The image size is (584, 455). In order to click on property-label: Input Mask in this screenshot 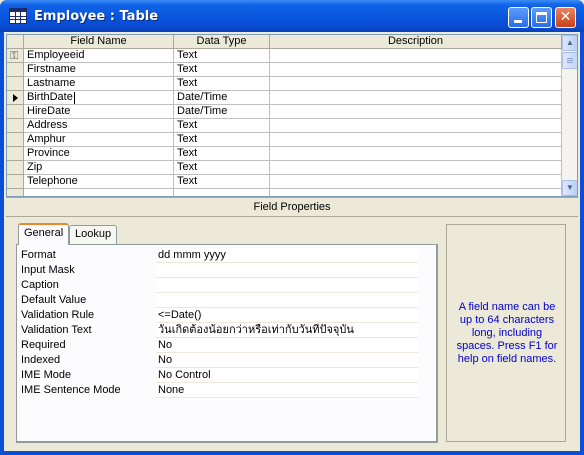, I will do `click(48, 270)`.